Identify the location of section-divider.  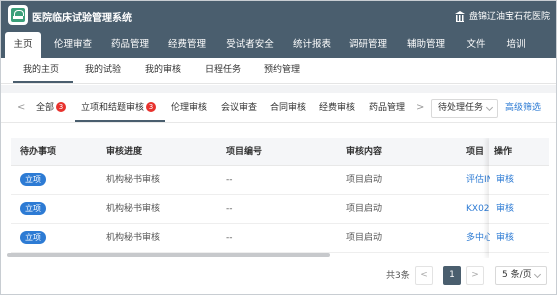
(278, 89).